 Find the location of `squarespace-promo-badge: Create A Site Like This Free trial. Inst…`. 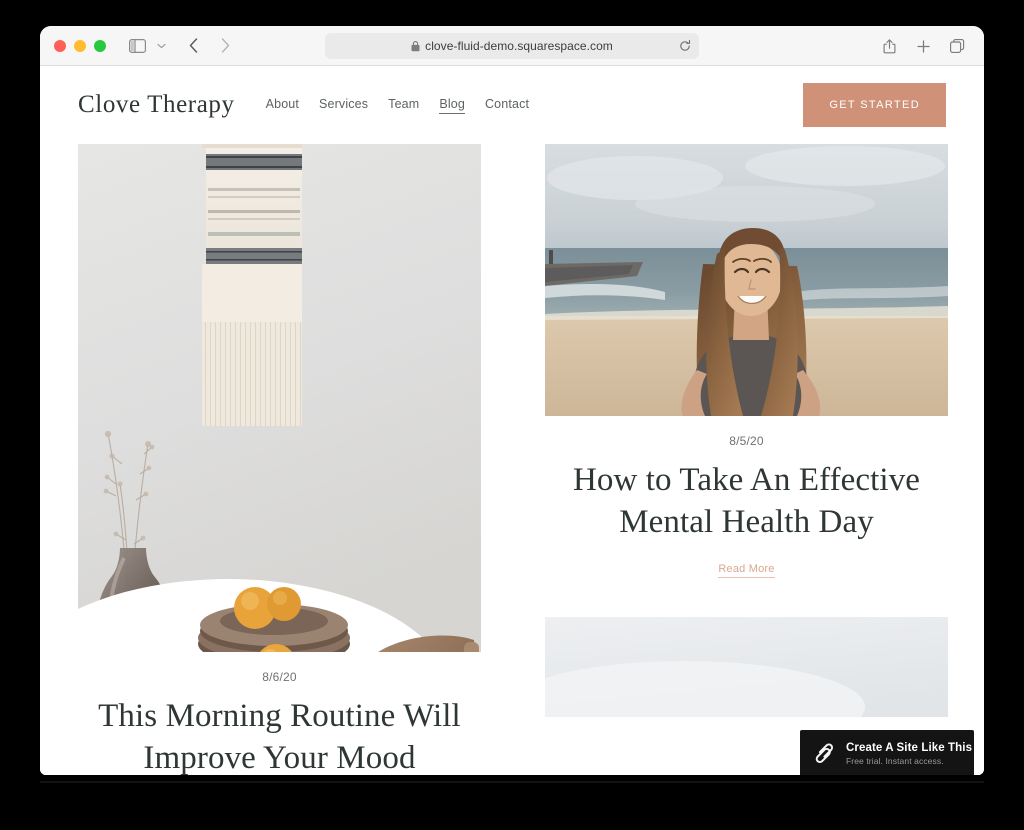

squarespace-promo-badge: Create A Site Like This Free trial. Inst… is located at coordinates (887, 752).